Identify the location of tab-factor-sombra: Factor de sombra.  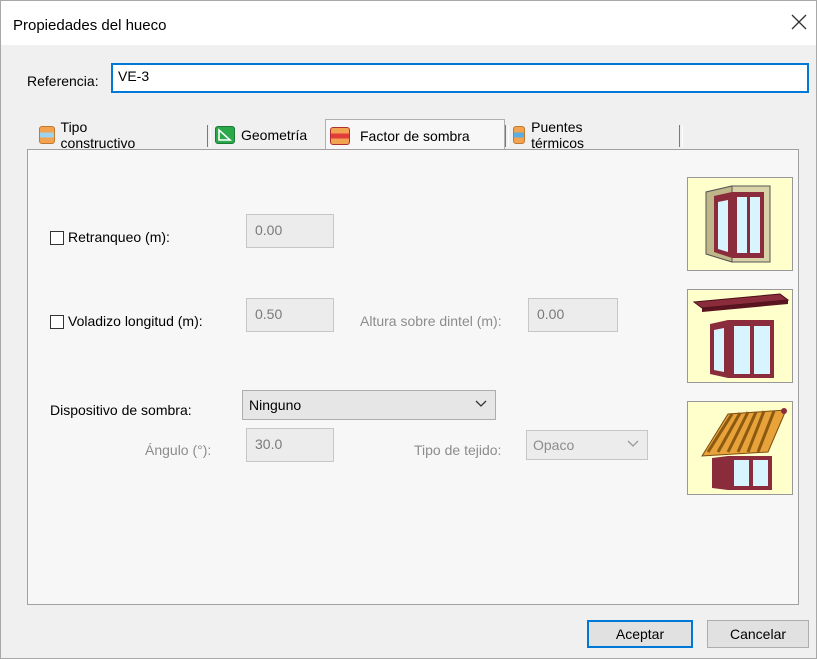
(415, 135).